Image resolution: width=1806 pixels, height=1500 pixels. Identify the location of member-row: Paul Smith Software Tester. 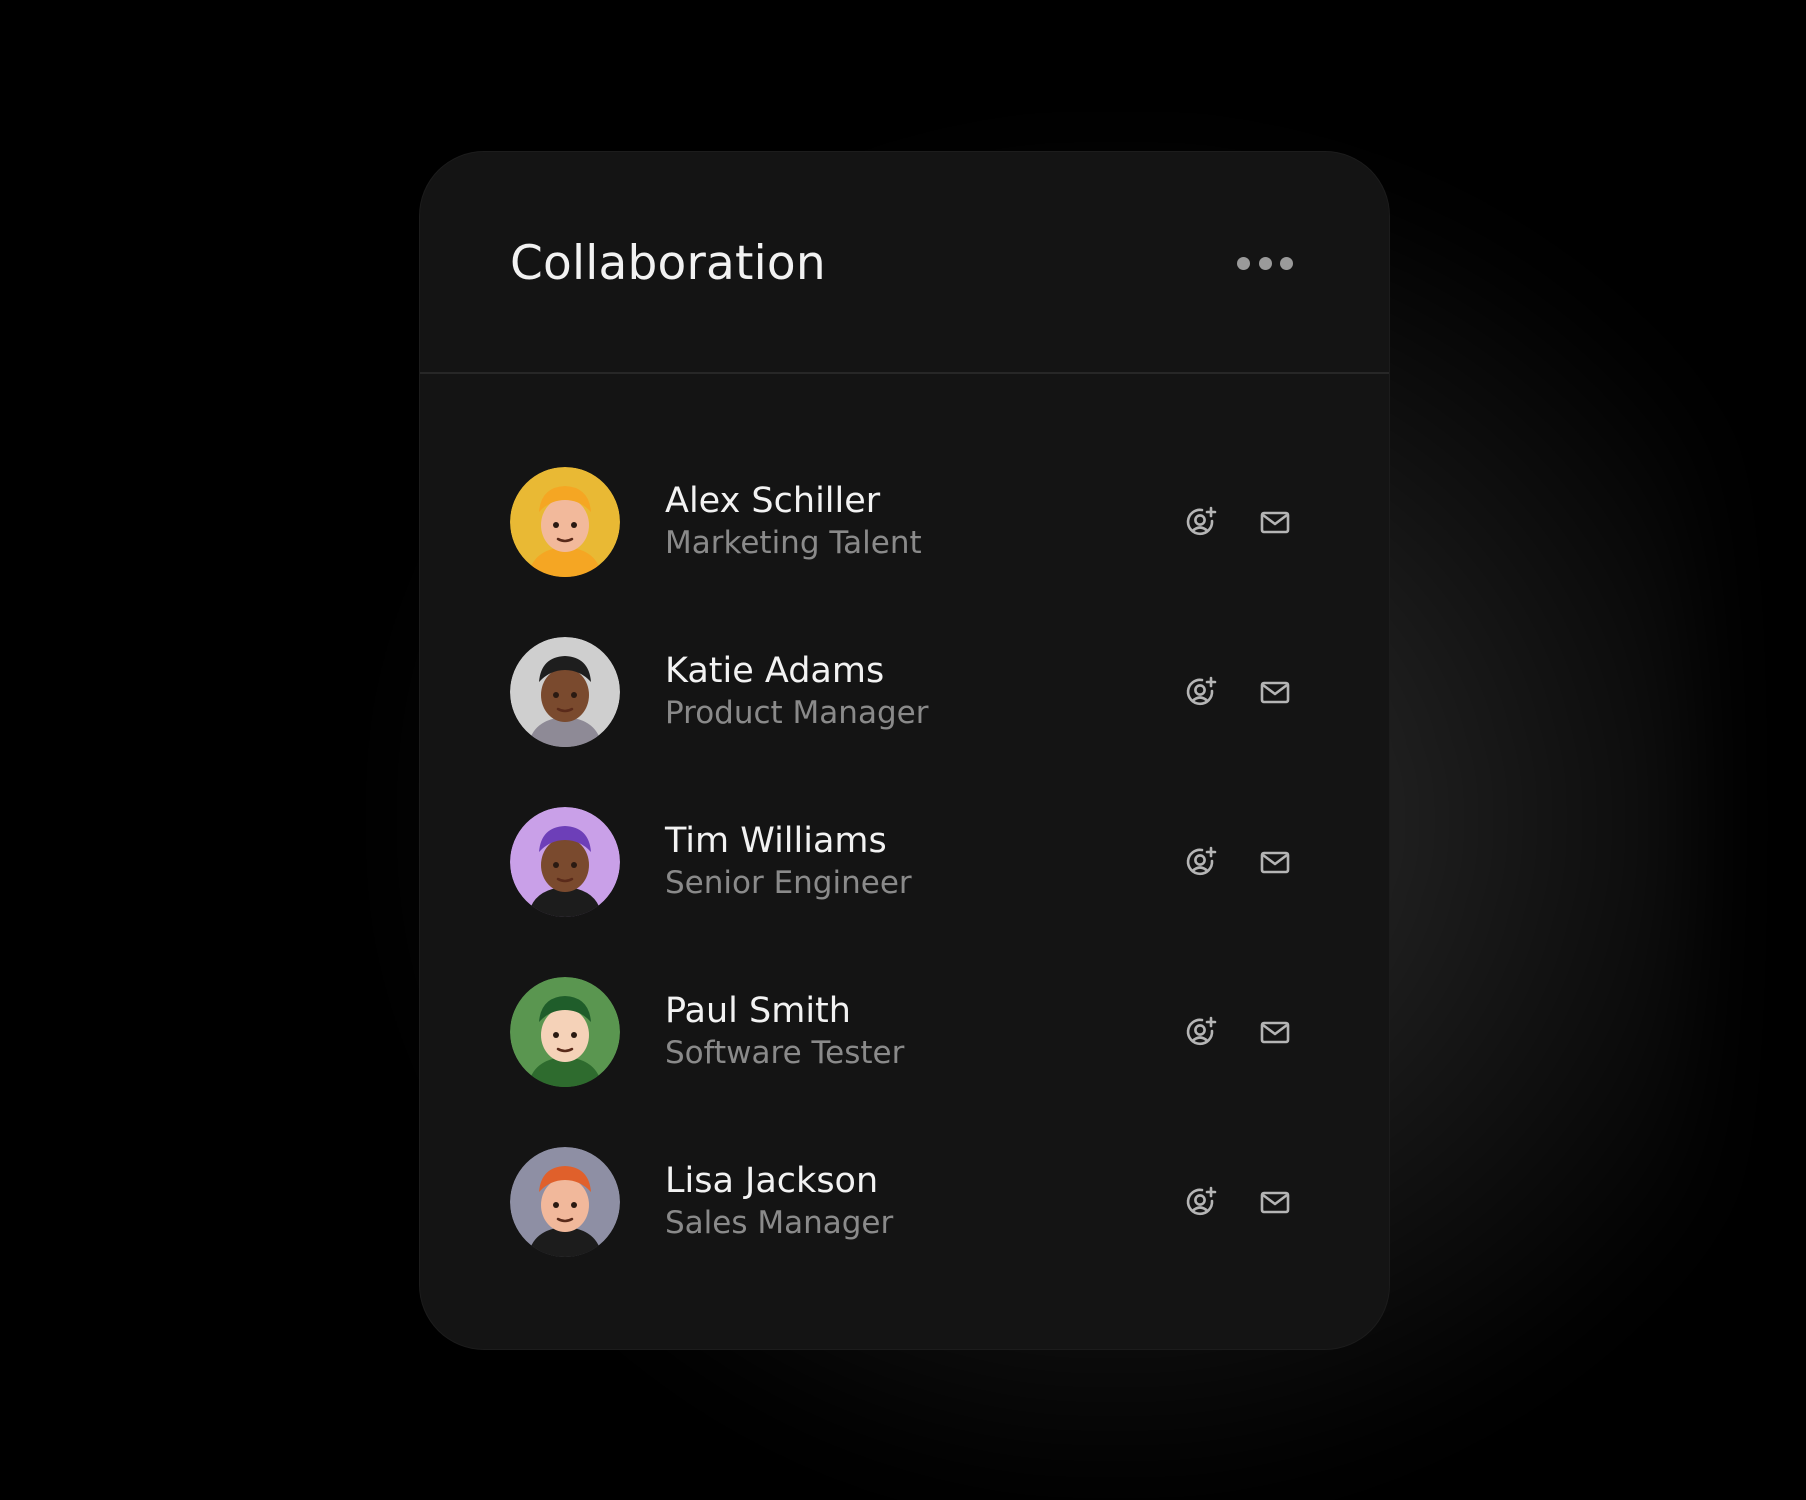
(901, 1032).